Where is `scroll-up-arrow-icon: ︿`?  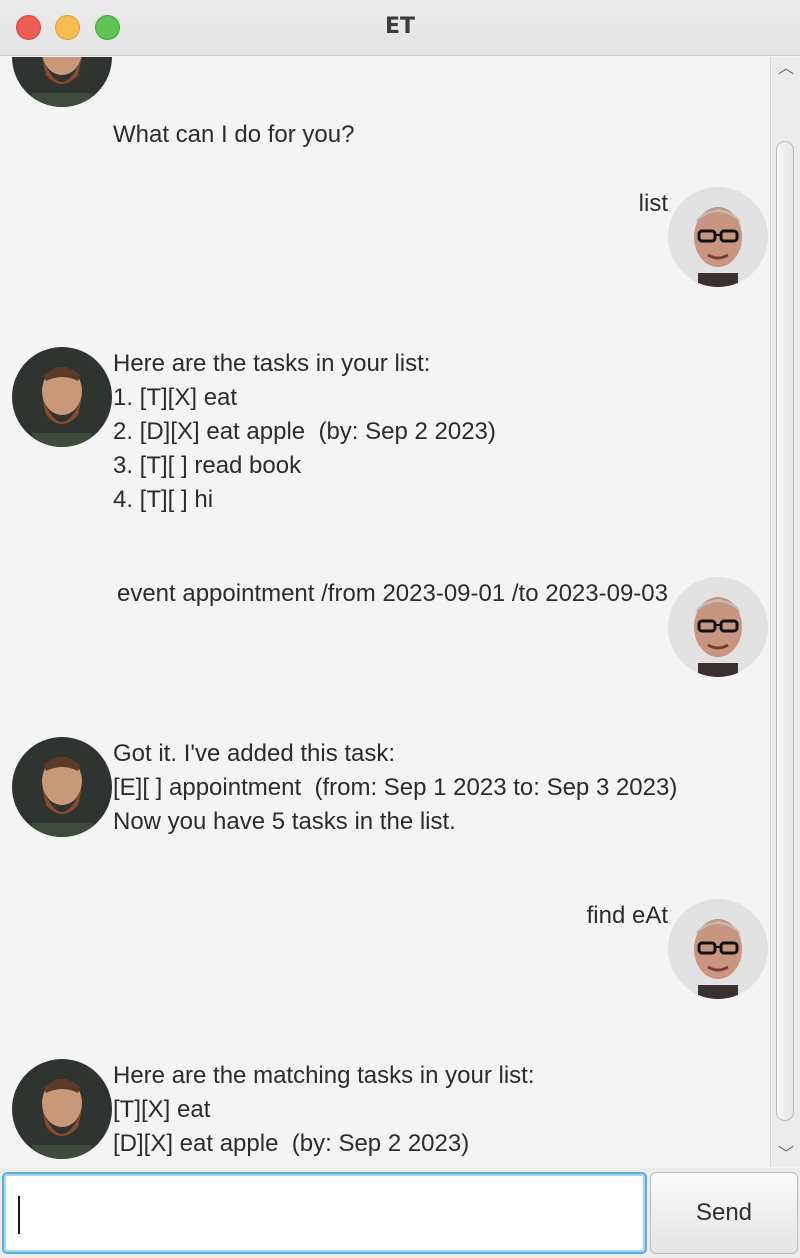
scroll-up-arrow-icon: ︿ is located at coordinates (785, 69).